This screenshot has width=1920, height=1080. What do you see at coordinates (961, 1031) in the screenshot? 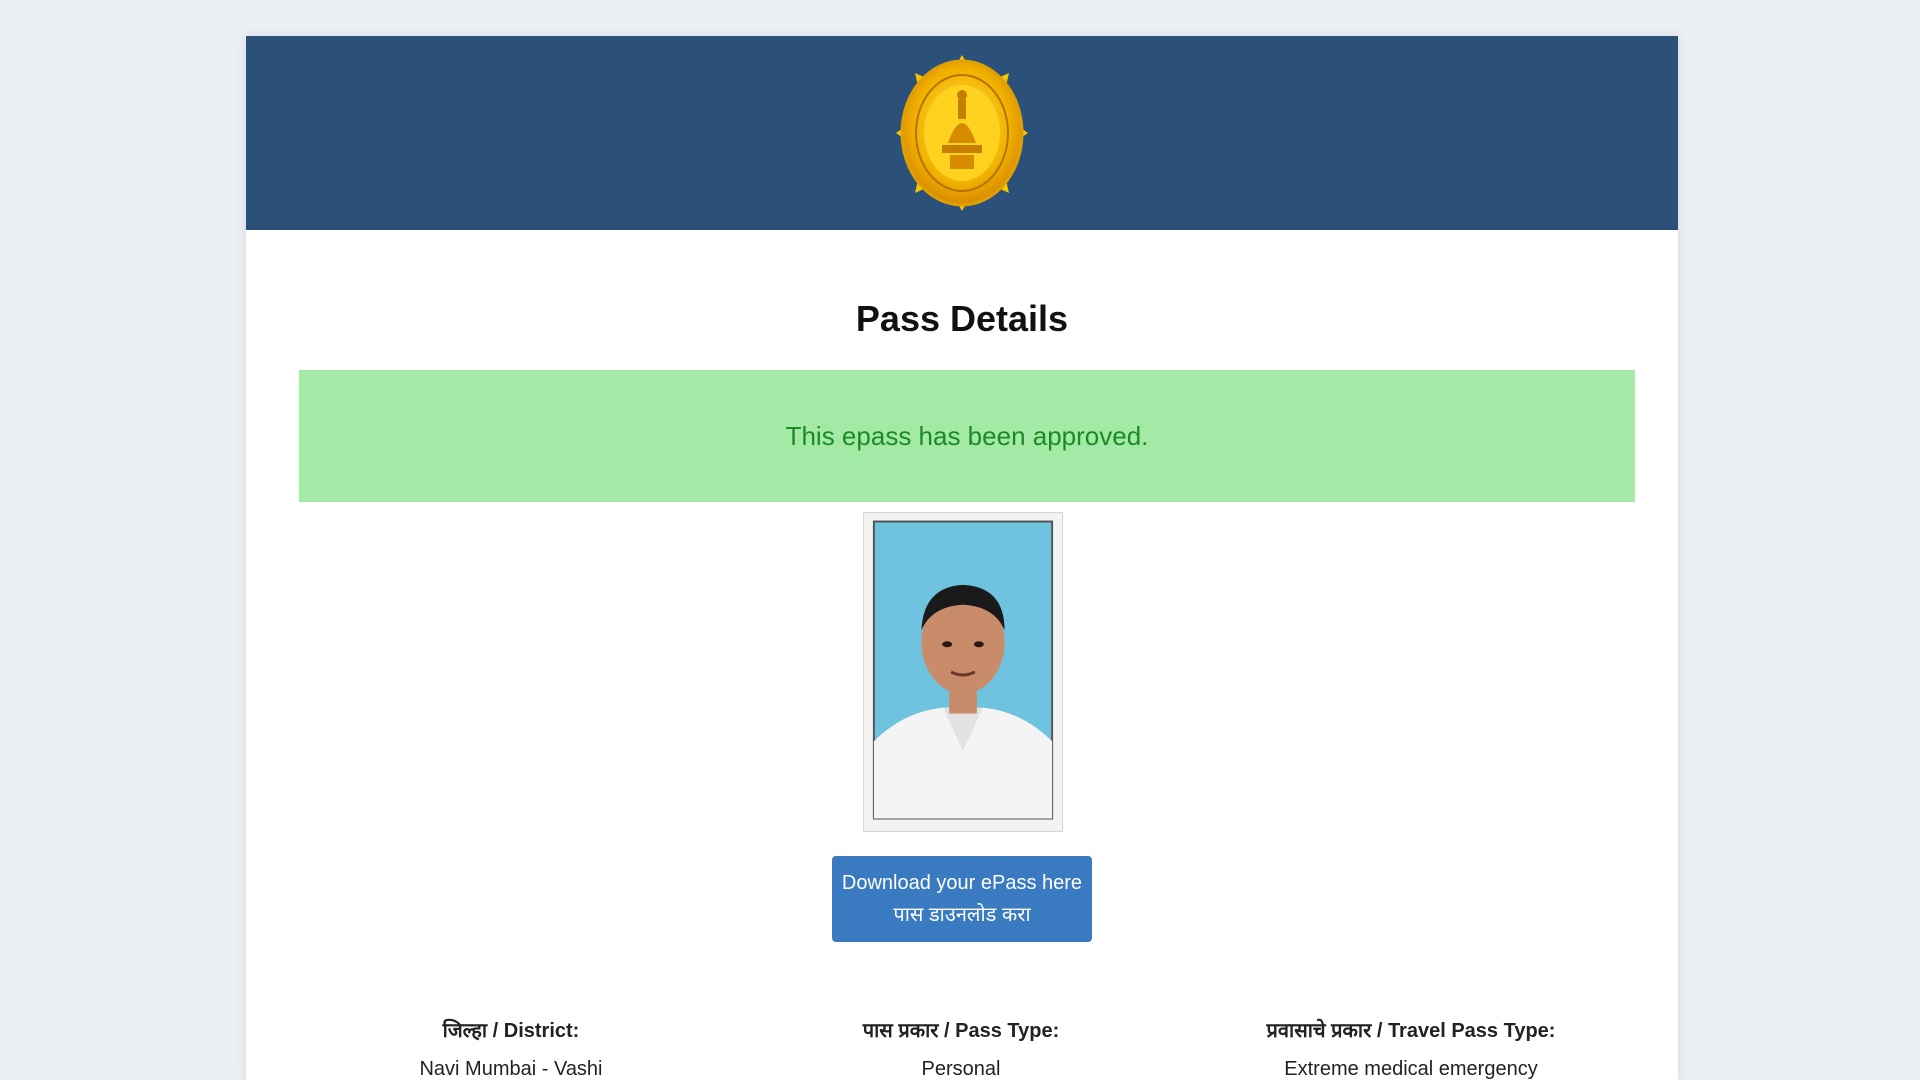
I see `pass-type-label: पास प्रकार / Pass Type:` at bounding box center [961, 1031].